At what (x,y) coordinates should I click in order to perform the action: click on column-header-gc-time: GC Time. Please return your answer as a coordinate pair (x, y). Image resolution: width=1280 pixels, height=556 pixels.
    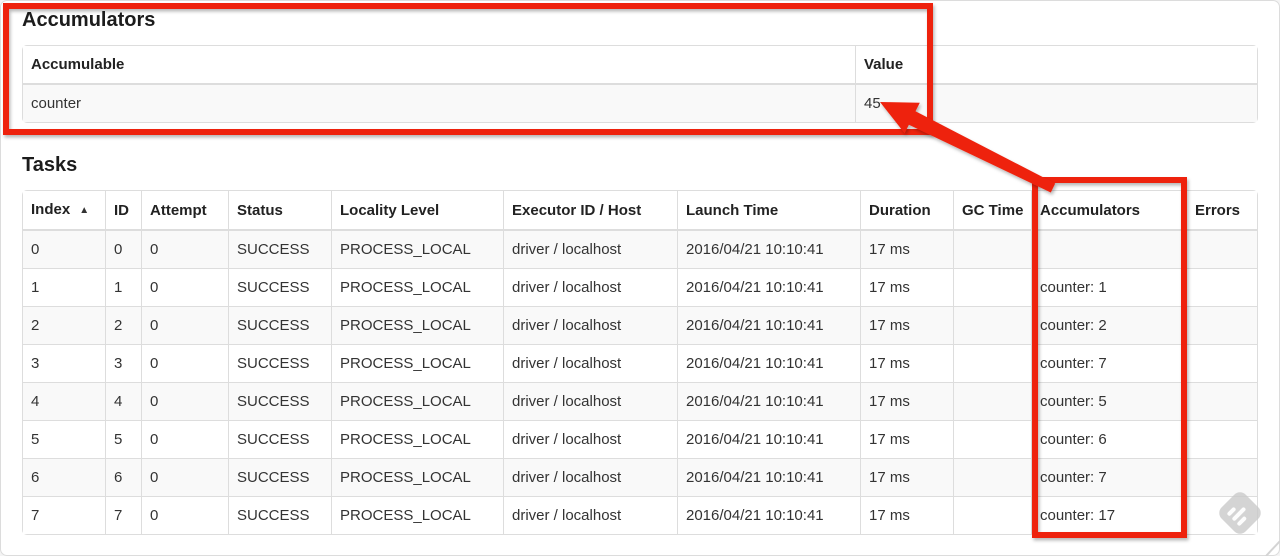
    Looking at the image, I should click on (992, 210).